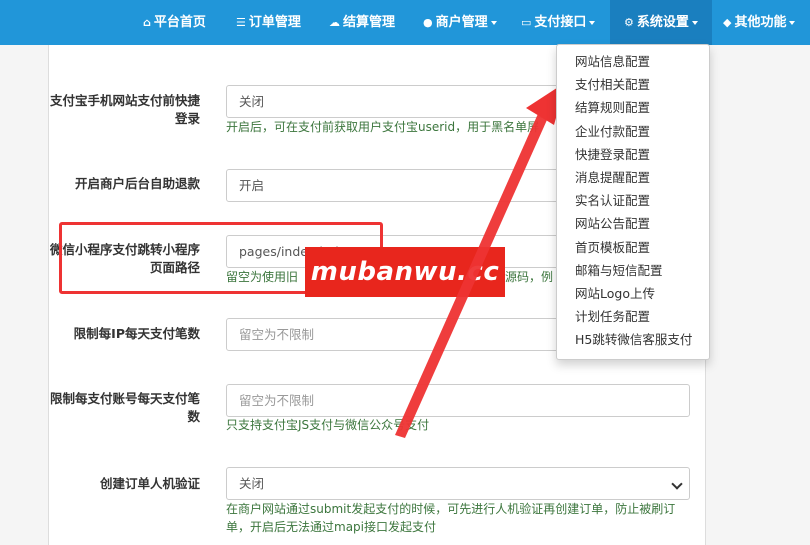 The image size is (810, 545). I want to click on nav-system-settings: ⚙ 系统设置, so click(661, 22).